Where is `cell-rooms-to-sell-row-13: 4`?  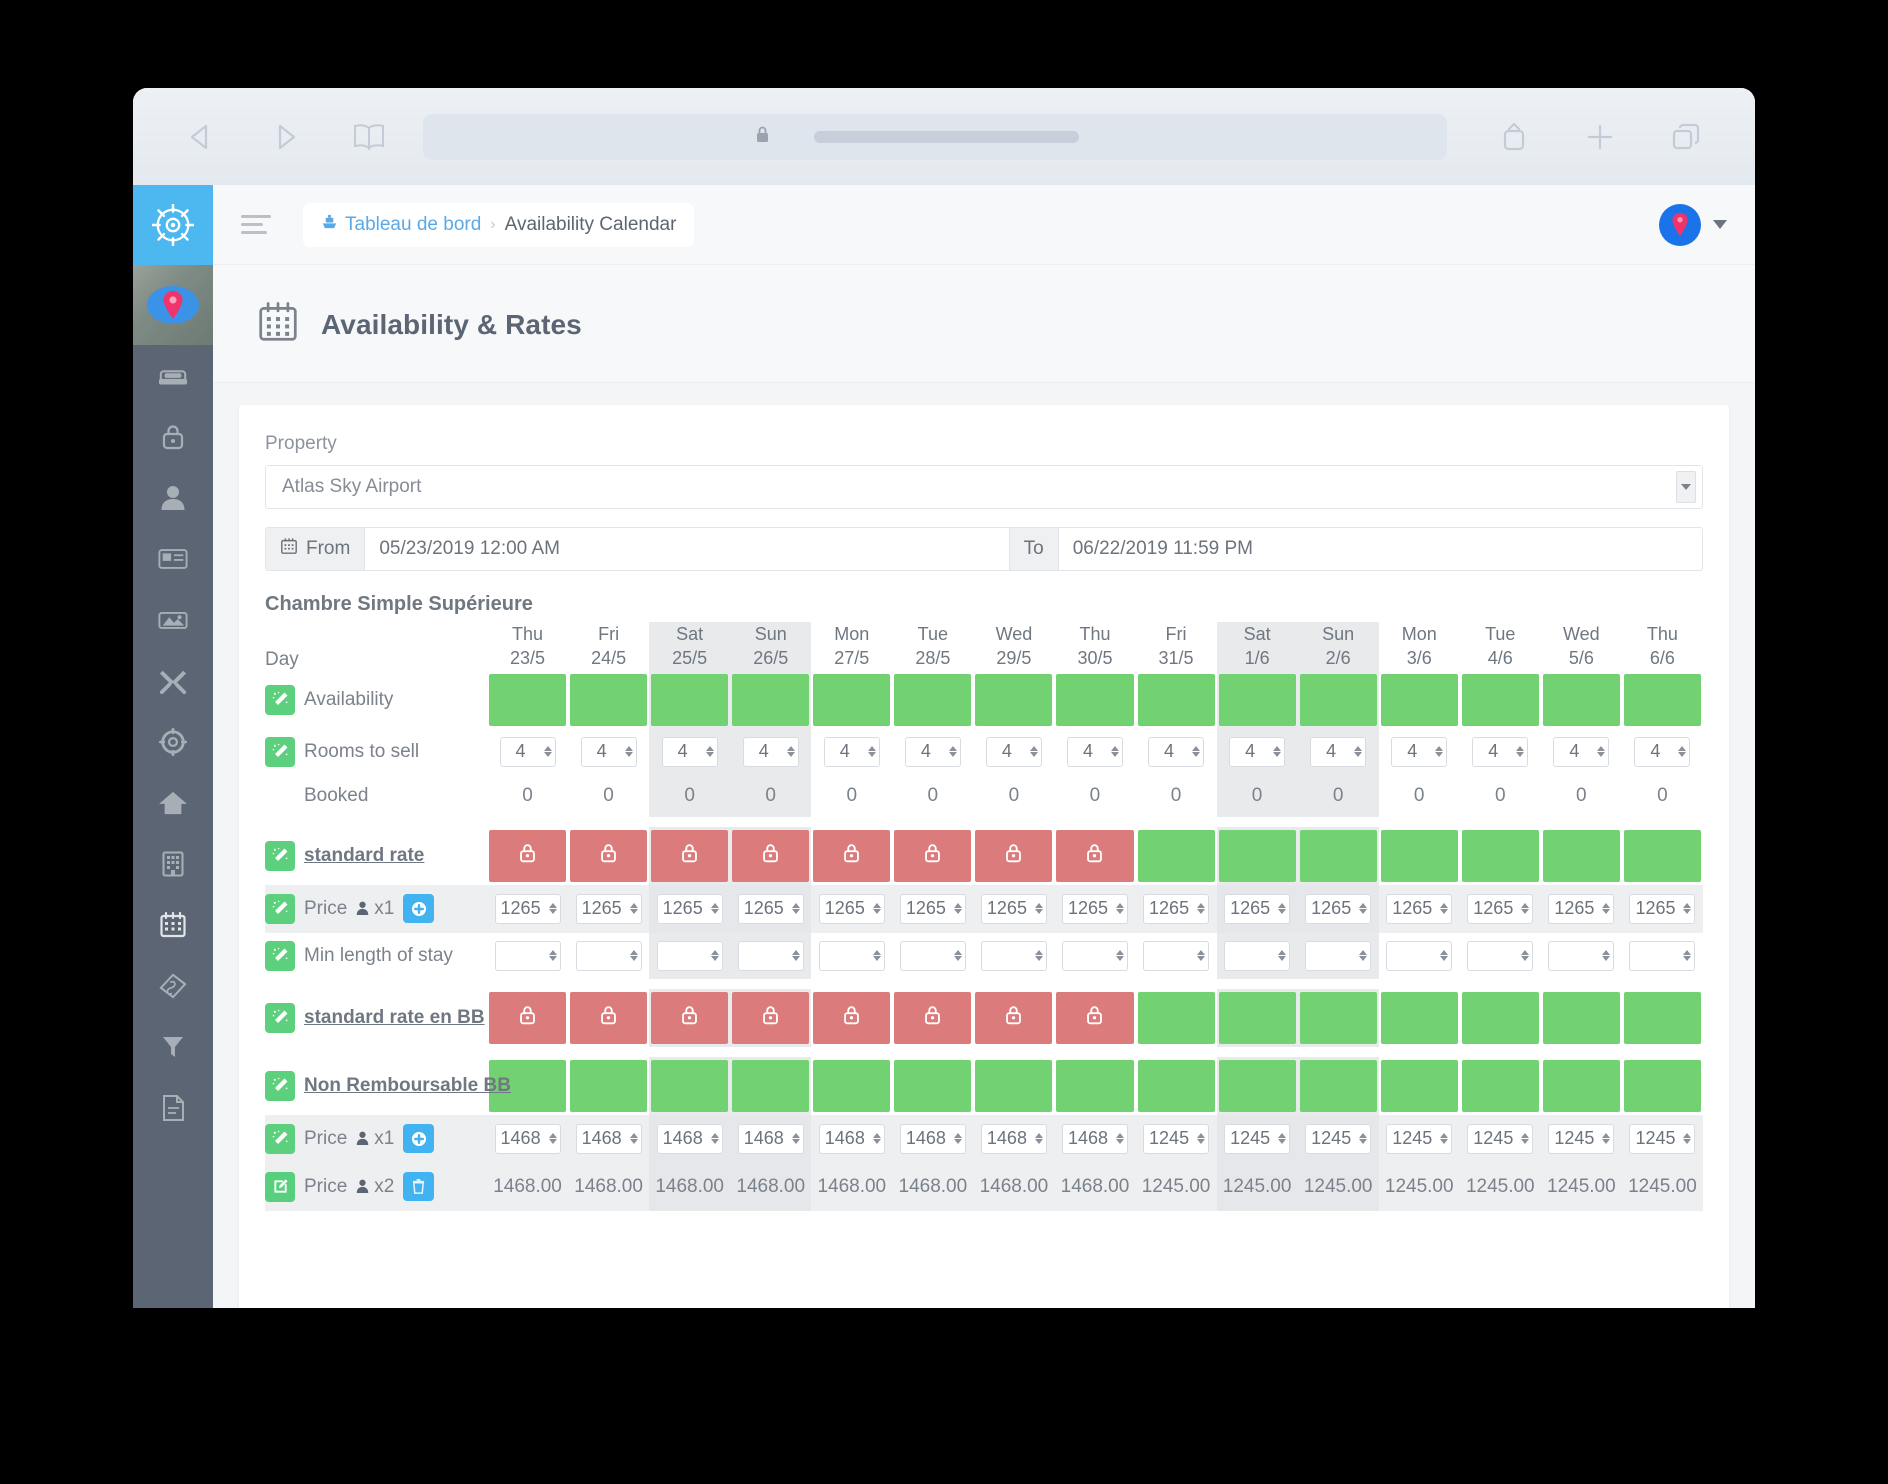 cell-rooms-to-sell-row-13: 4 is located at coordinates (1581, 752).